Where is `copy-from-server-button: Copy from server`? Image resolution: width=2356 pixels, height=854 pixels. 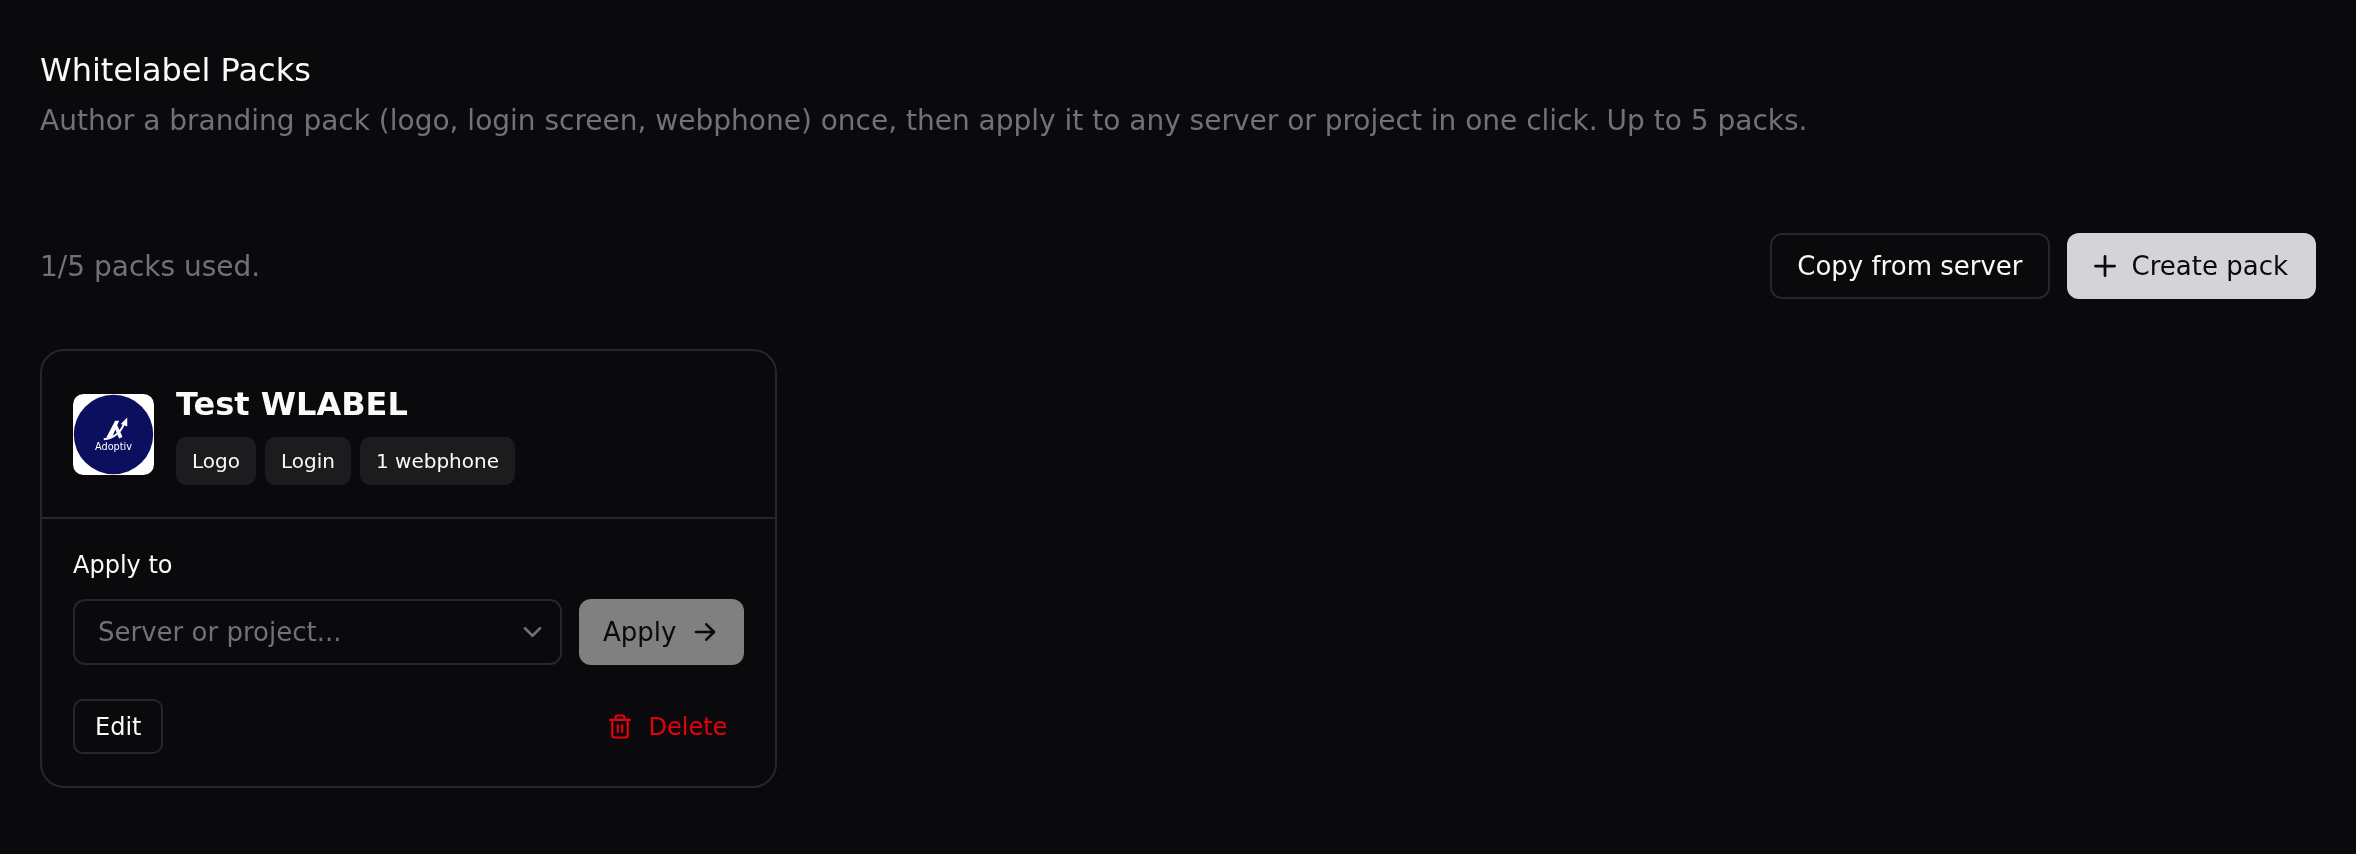 copy-from-server-button: Copy from server is located at coordinates (1910, 266).